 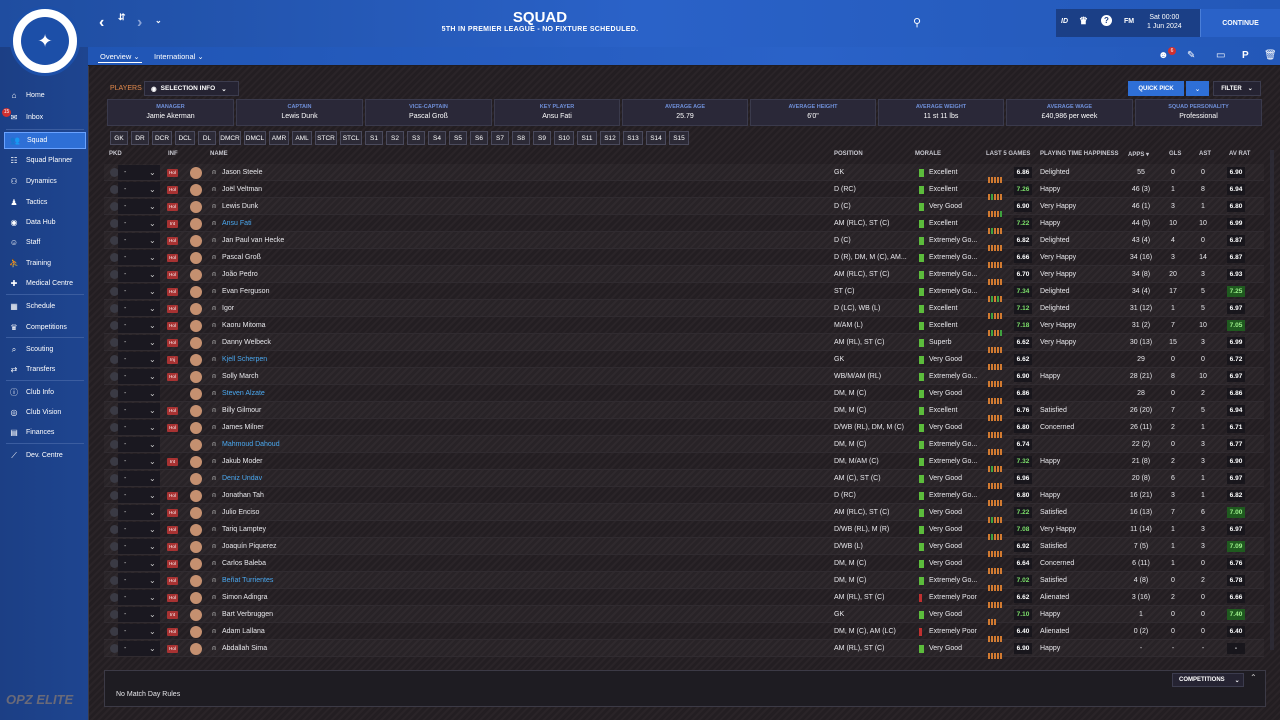 I want to click on trophy-icon: ♛, so click(x=1083, y=21).